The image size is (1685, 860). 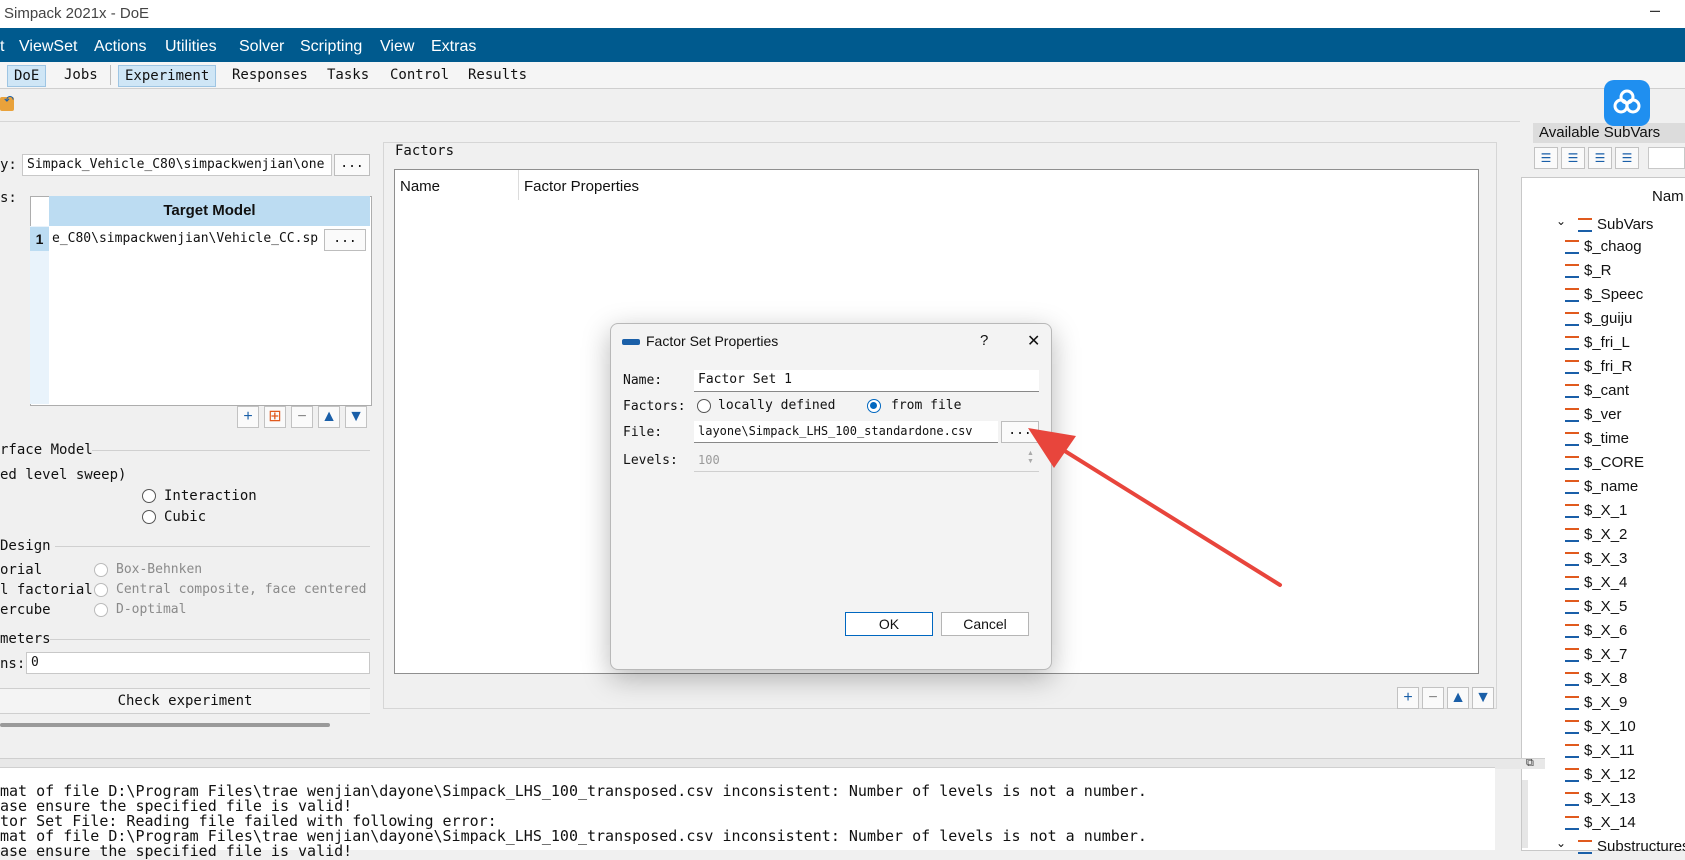 What do you see at coordinates (1627, 158) in the screenshot?
I see `sort-icon: ☰` at bounding box center [1627, 158].